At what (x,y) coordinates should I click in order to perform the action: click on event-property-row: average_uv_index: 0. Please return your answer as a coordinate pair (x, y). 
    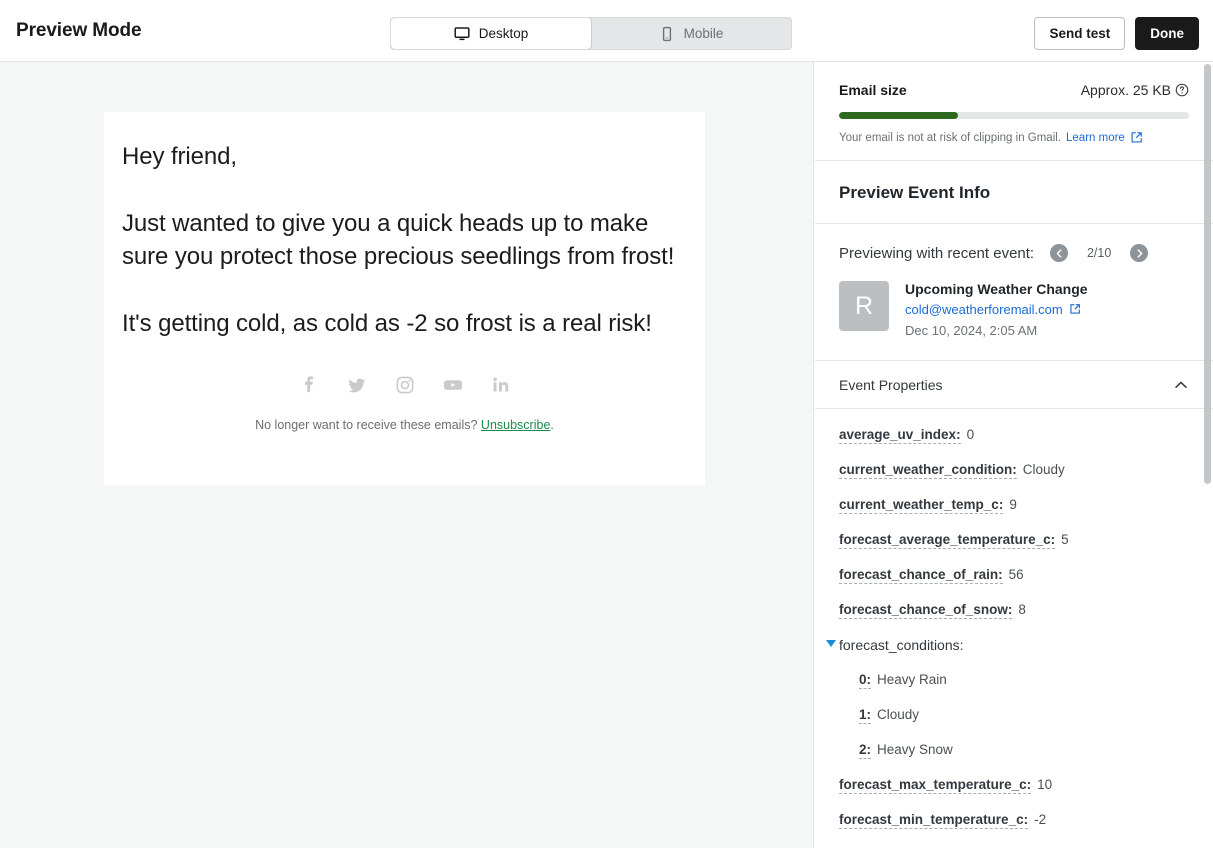
    Looking at the image, I should click on (1014, 435).